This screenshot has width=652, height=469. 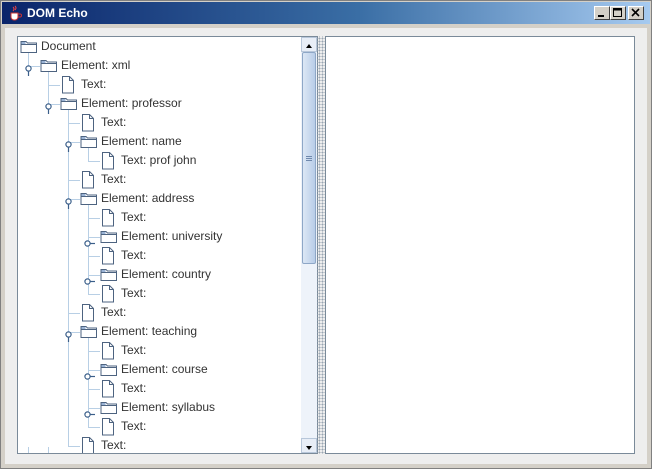 What do you see at coordinates (16, 13) in the screenshot?
I see `java-cup-icon` at bounding box center [16, 13].